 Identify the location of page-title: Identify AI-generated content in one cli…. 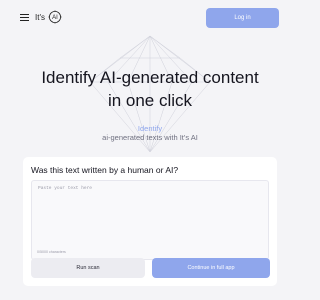
(150, 89).